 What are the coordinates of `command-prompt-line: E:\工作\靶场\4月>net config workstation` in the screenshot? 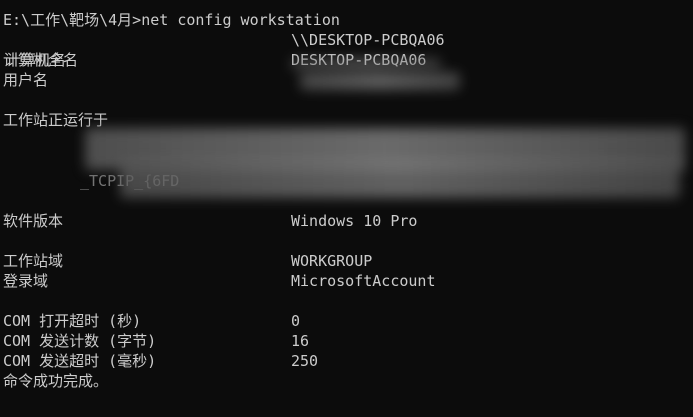 It's located at (171, 20).